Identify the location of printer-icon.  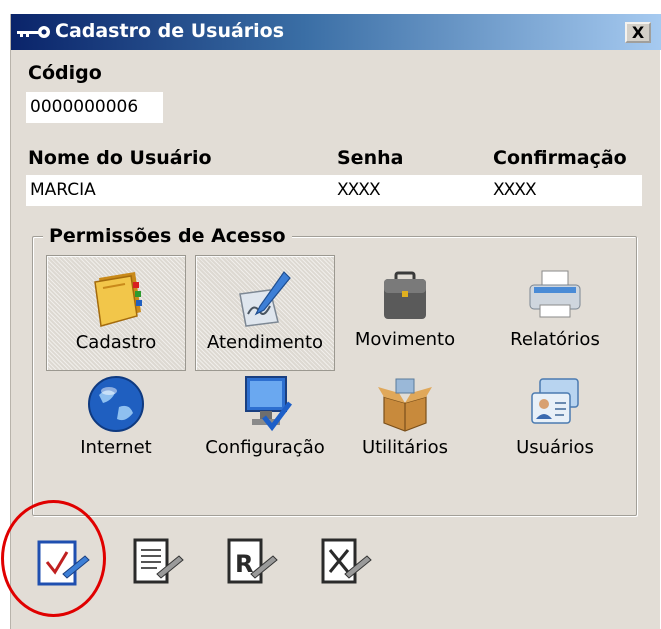
(555, 294).